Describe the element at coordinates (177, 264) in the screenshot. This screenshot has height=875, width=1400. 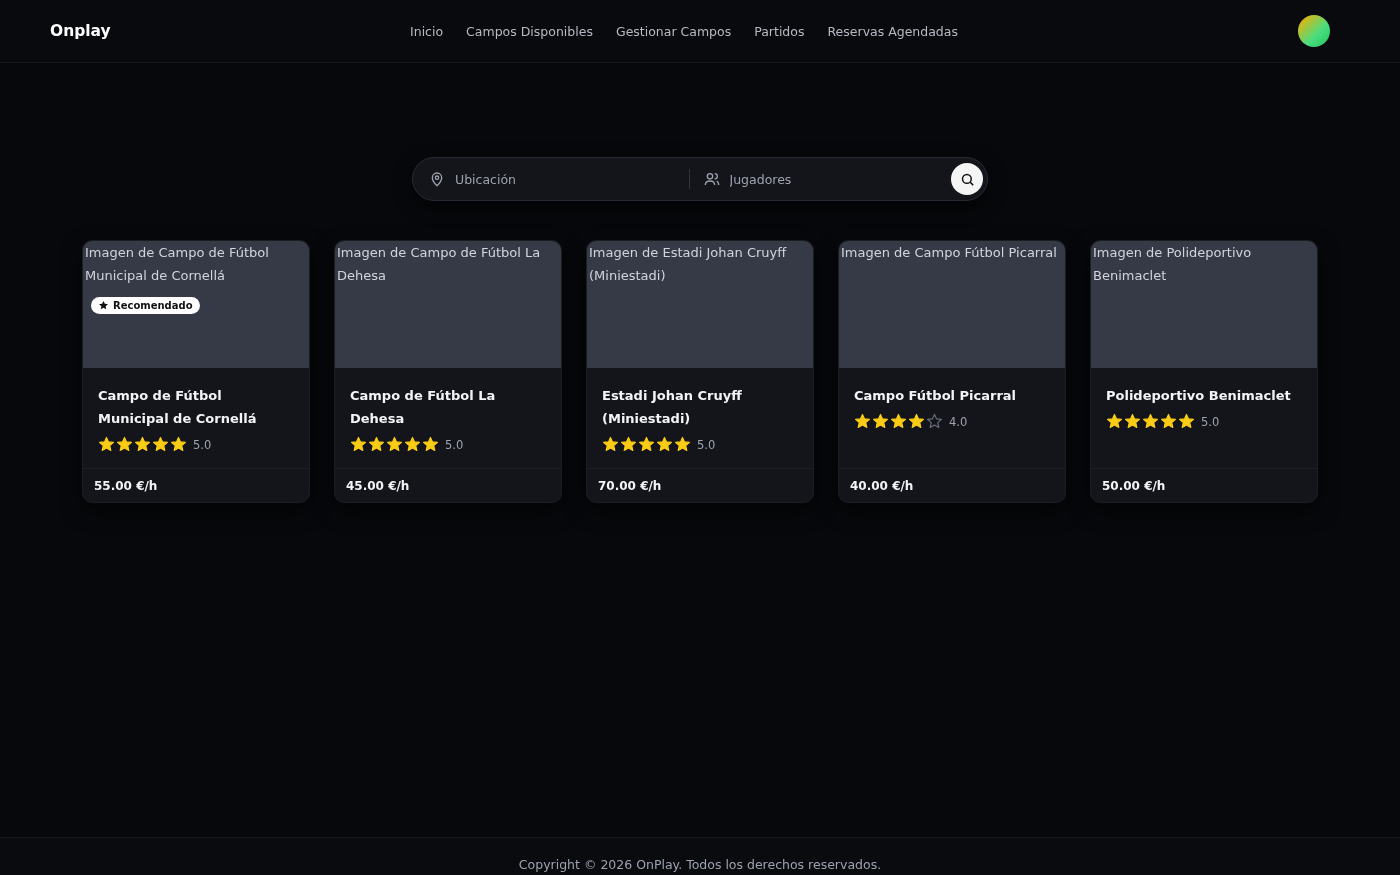
I see `image-alt-text: Imagen de Campo de Fútbol Municipal de Cornellá` at that location.